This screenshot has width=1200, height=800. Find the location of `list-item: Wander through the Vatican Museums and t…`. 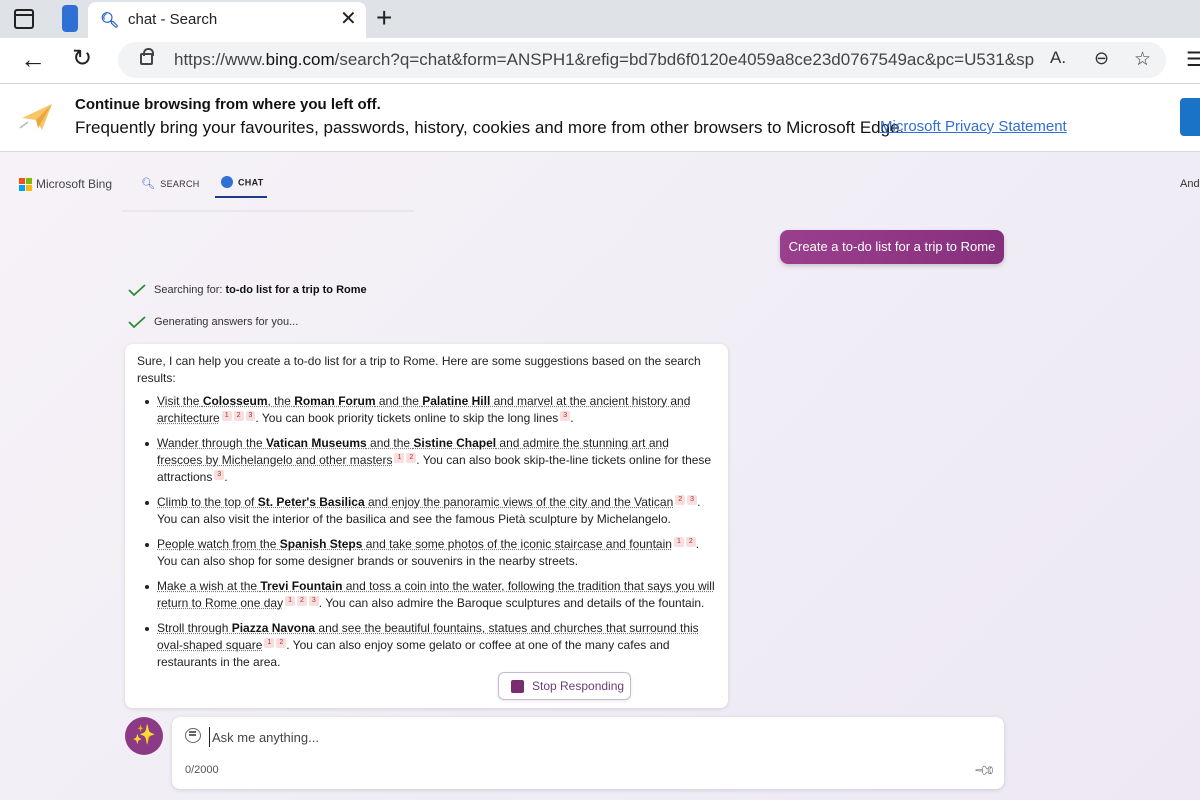

list-item: Wander through the Vatican Museums and t… is located at coordinates (430, 460).